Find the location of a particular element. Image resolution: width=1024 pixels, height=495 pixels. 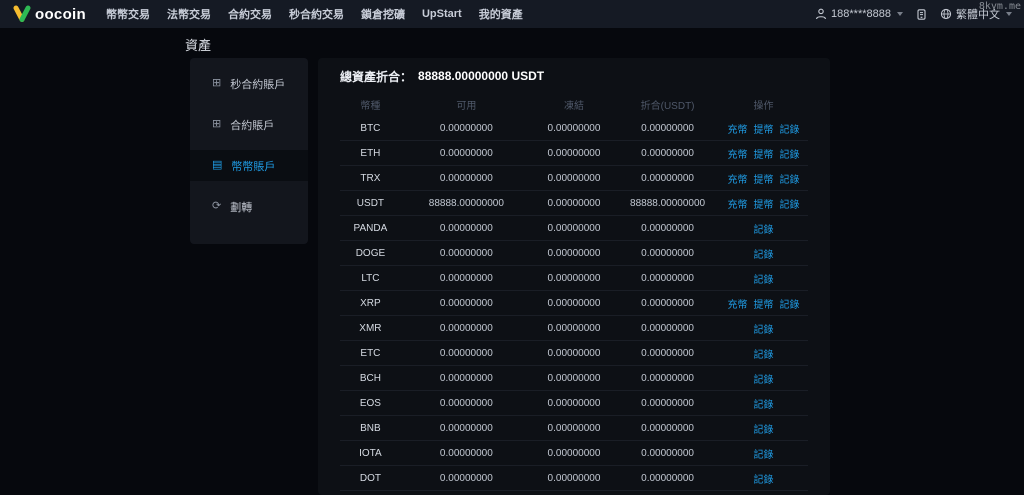

nav-item-2: 合約交易 is located at coordinates (250, 14).